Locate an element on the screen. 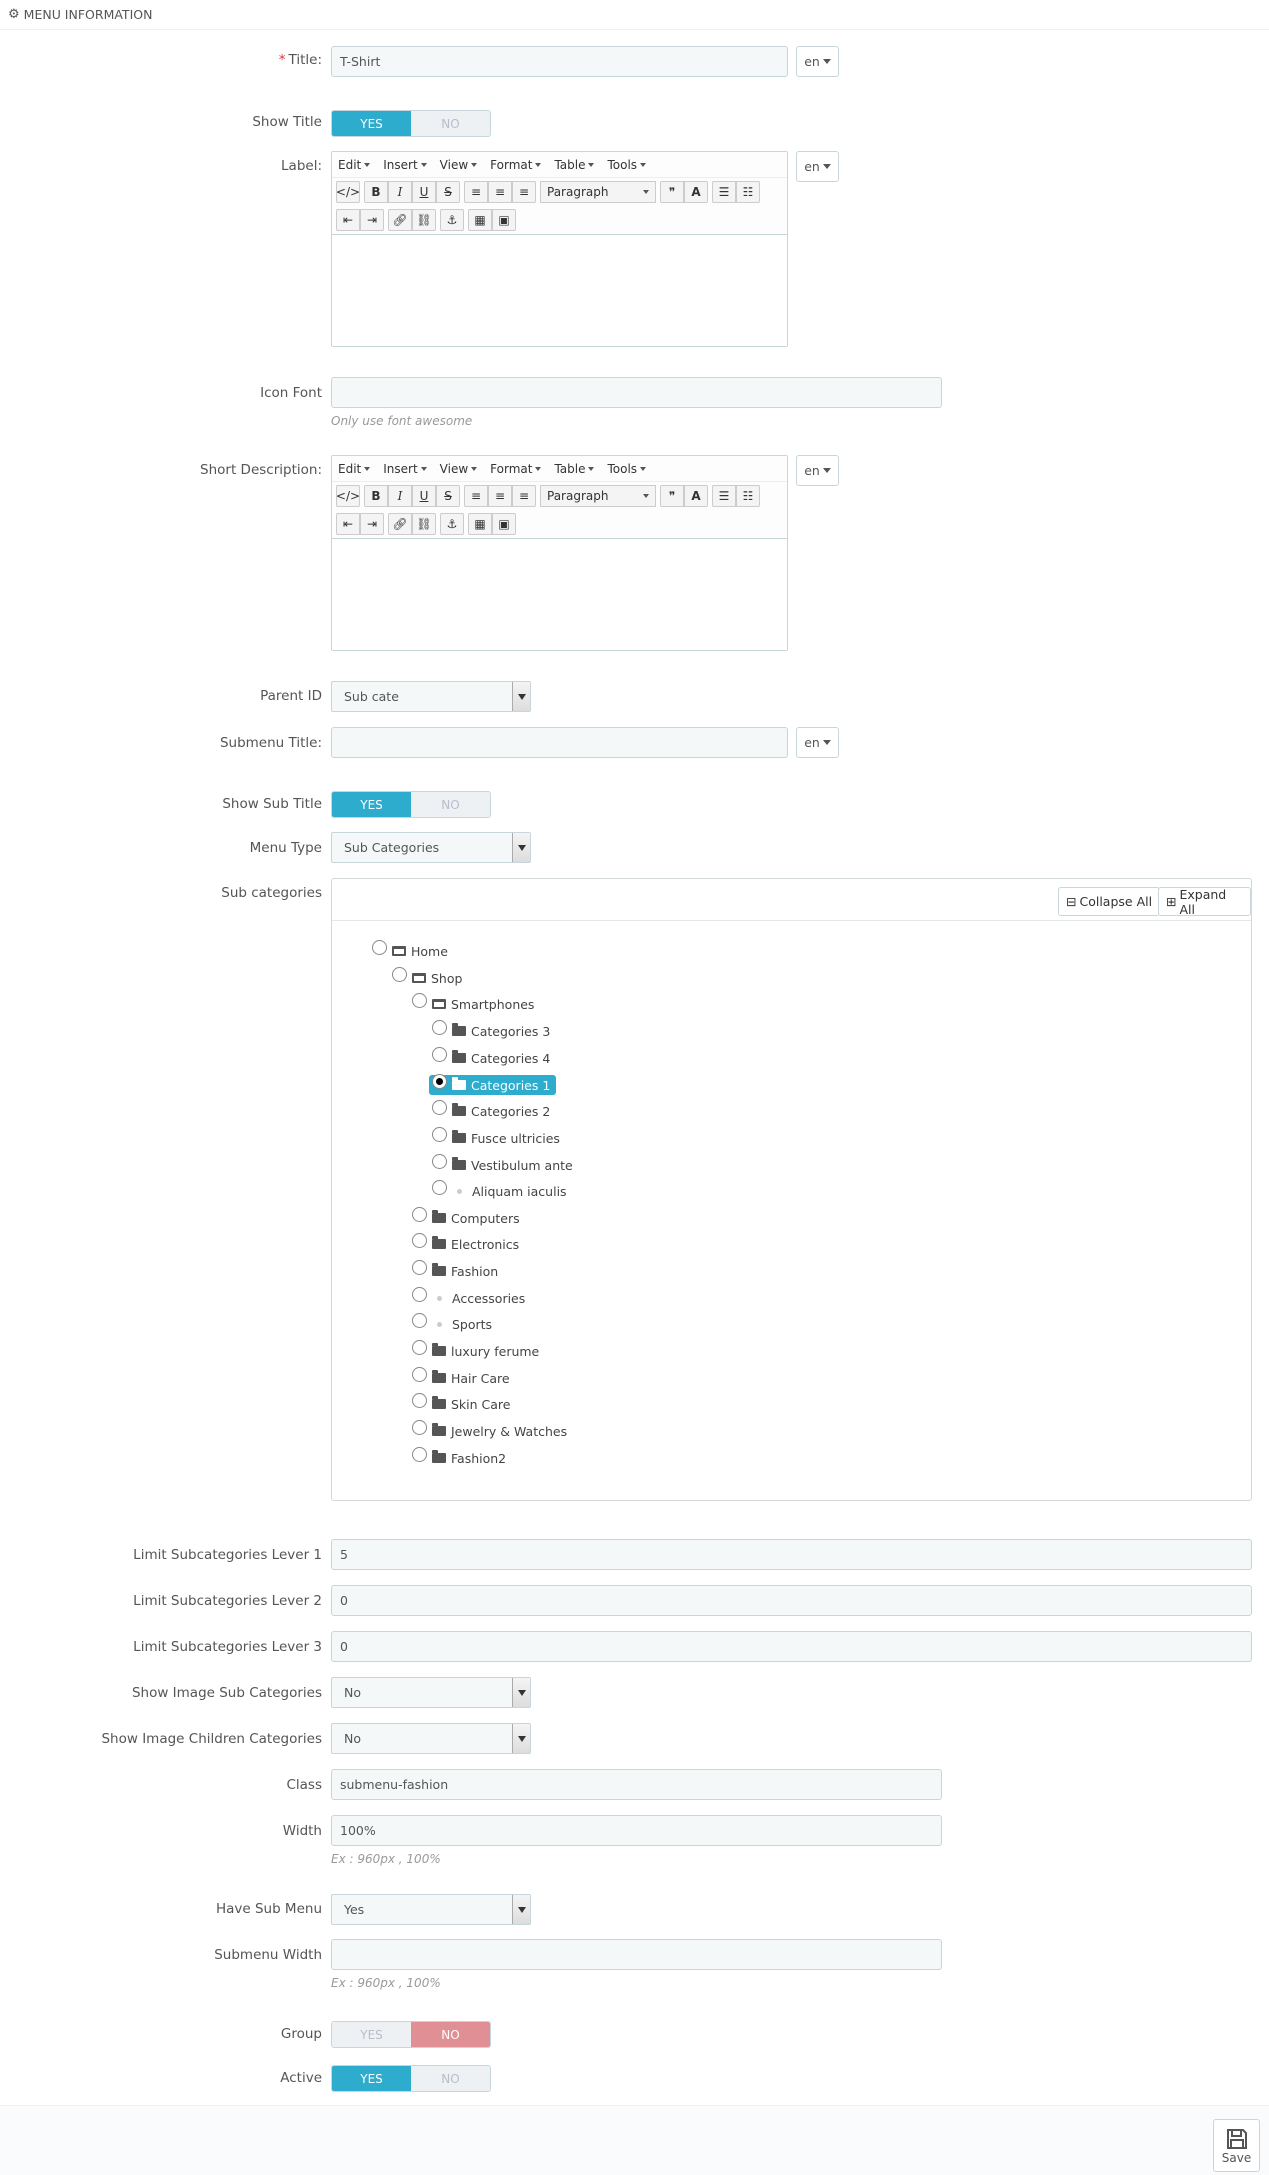  menu-type-select: Sub Categories is located at coordinates (431, 847).